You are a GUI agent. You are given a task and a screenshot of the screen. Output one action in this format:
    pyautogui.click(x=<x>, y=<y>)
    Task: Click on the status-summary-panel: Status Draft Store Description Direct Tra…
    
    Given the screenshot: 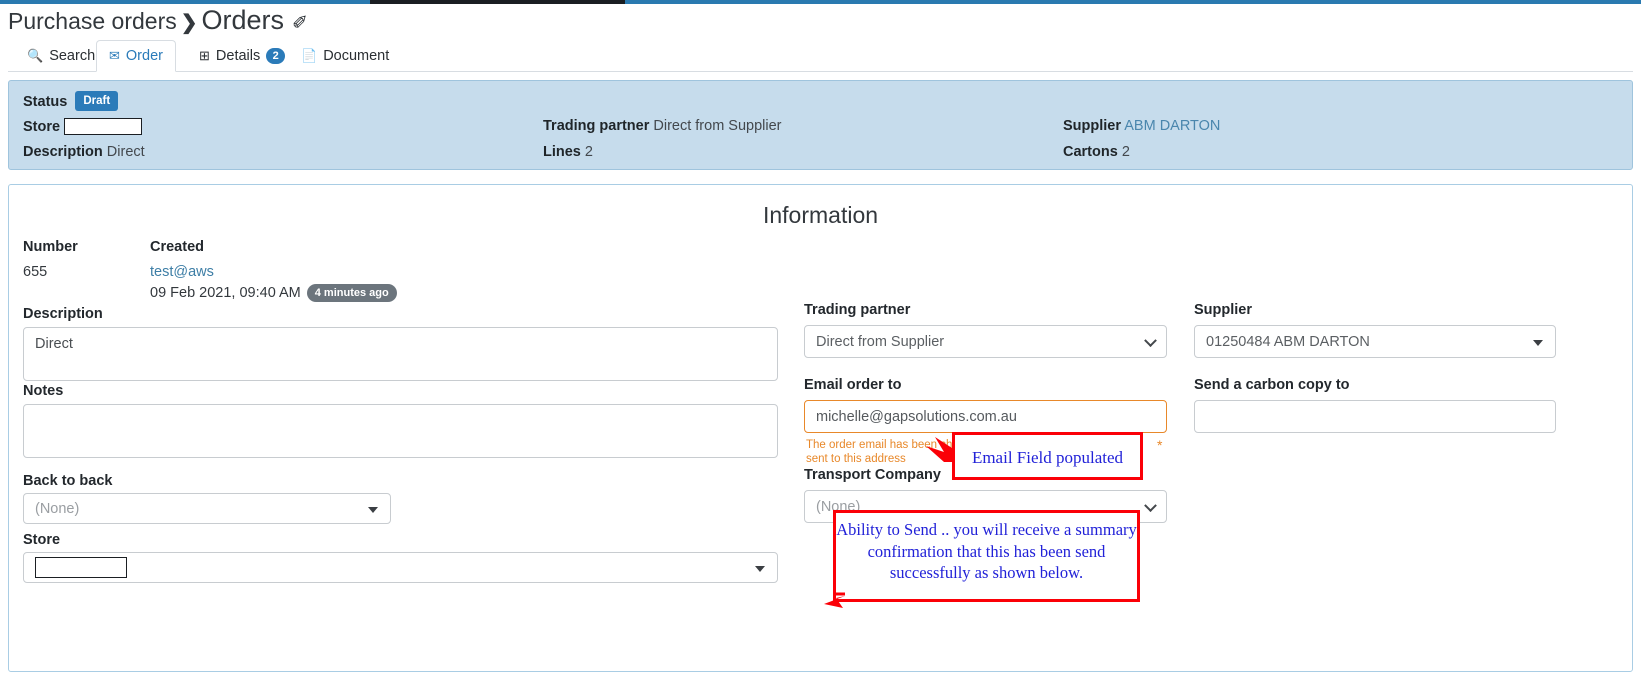 What is the action you would take?
    pyautogui.click(x=820, y=125)
    